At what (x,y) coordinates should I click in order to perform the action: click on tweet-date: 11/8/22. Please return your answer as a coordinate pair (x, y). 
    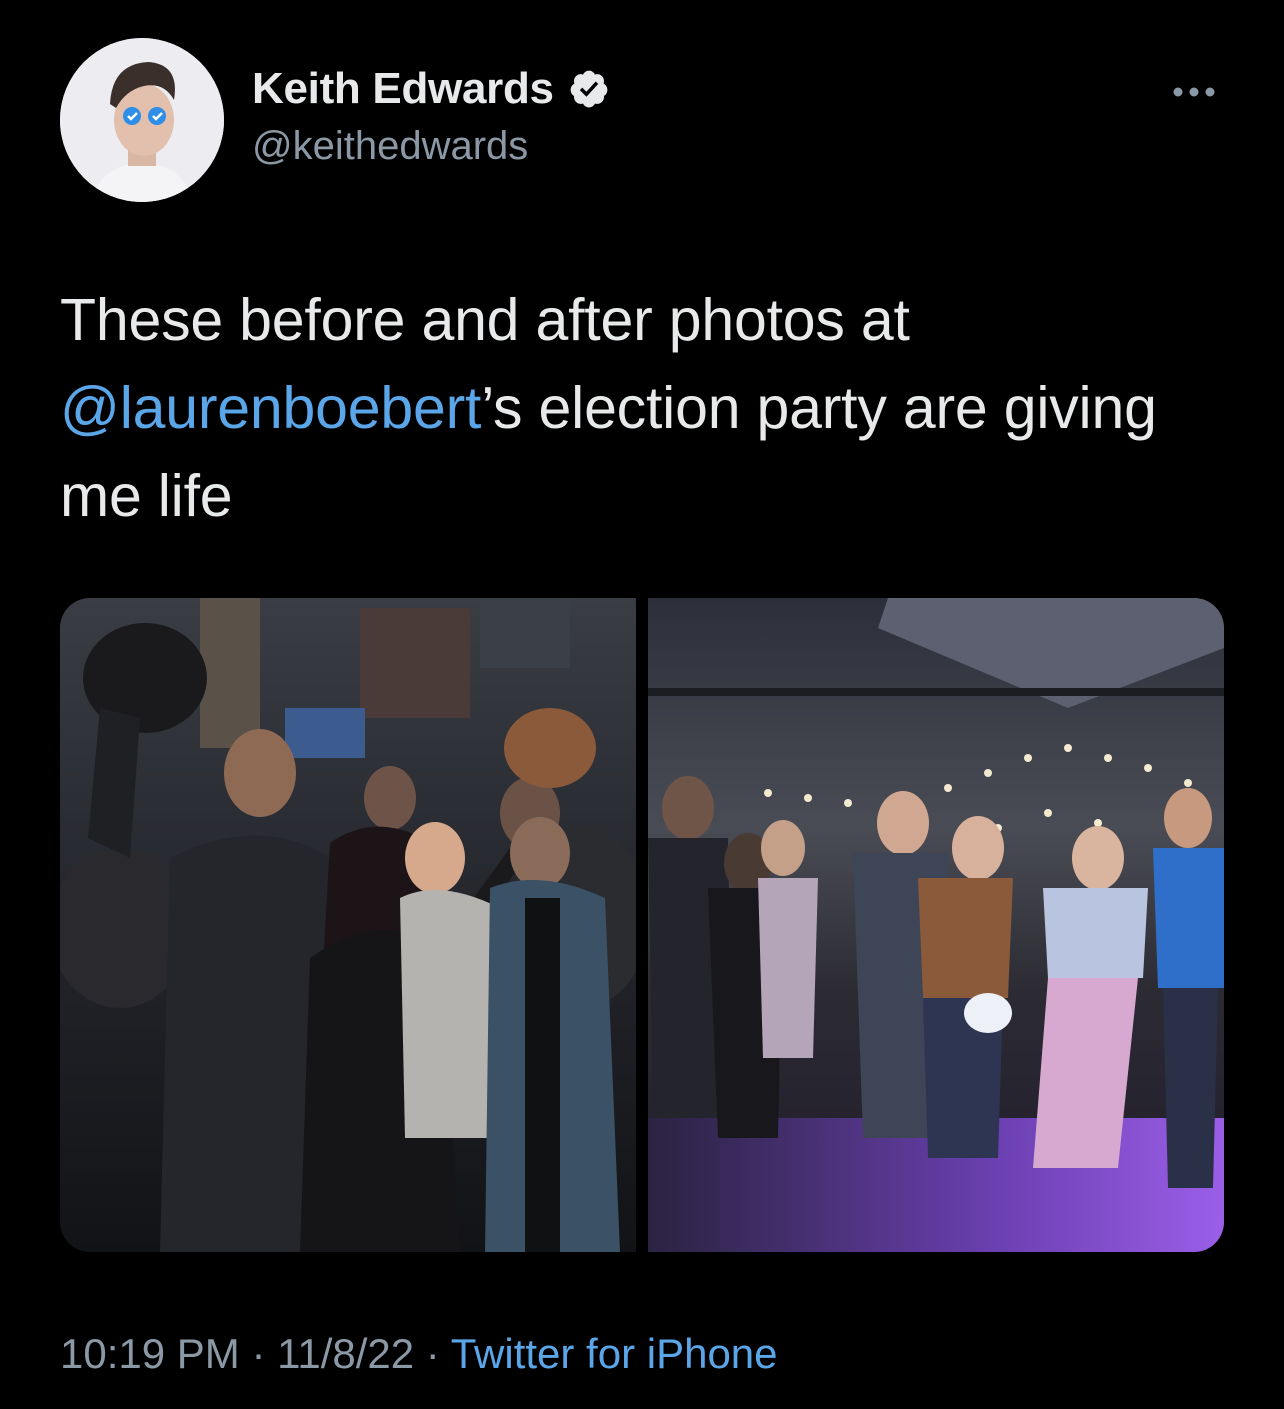
    Looking at the image, I should click on (345, 1353).